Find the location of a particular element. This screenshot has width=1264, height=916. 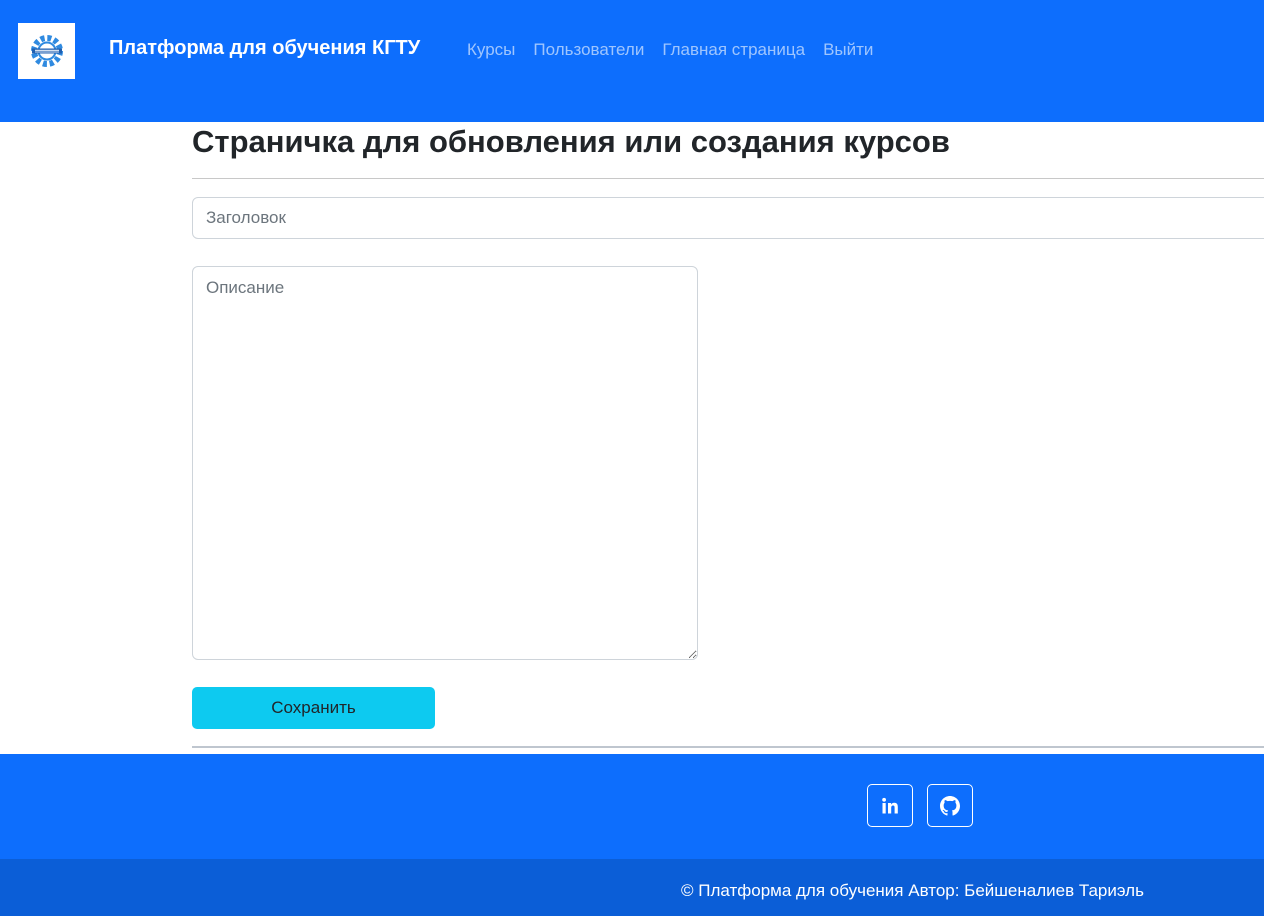

github-button is located at coordinates (950, 805).